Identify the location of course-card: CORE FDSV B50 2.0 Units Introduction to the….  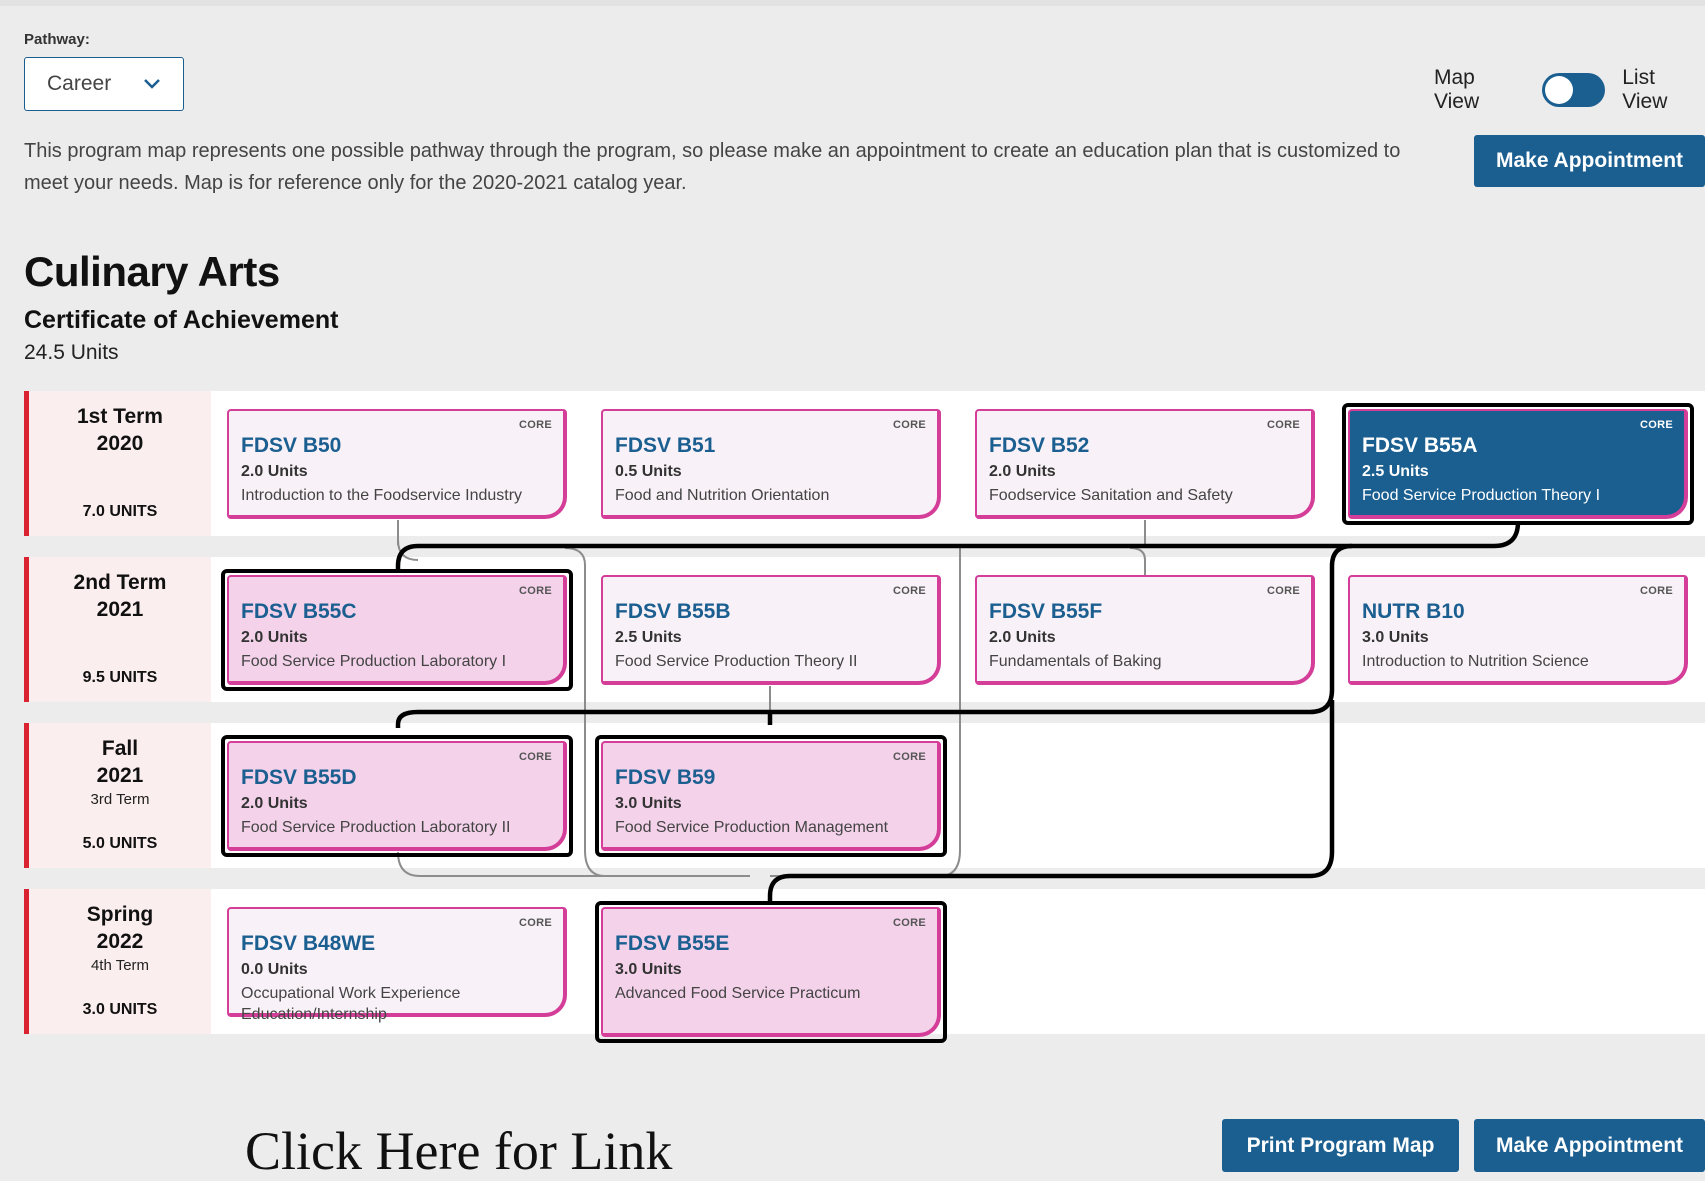
(397, 464).